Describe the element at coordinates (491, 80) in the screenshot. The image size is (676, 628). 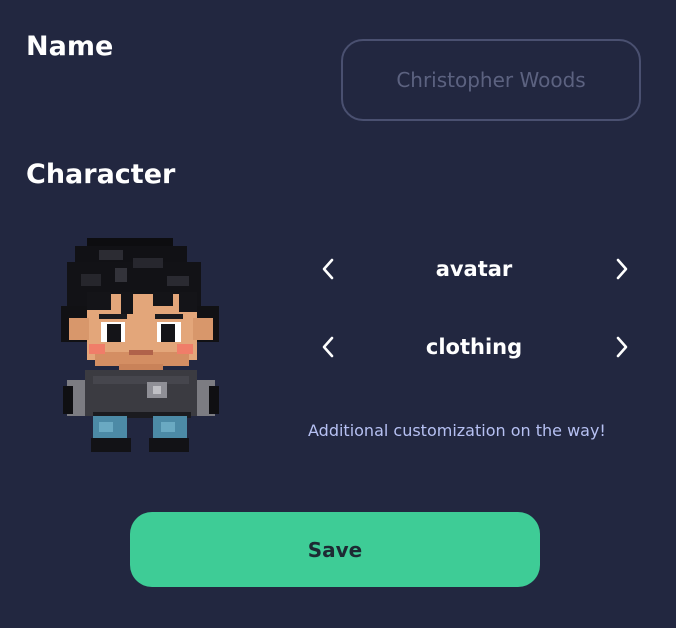
I see `name-input` at that location.